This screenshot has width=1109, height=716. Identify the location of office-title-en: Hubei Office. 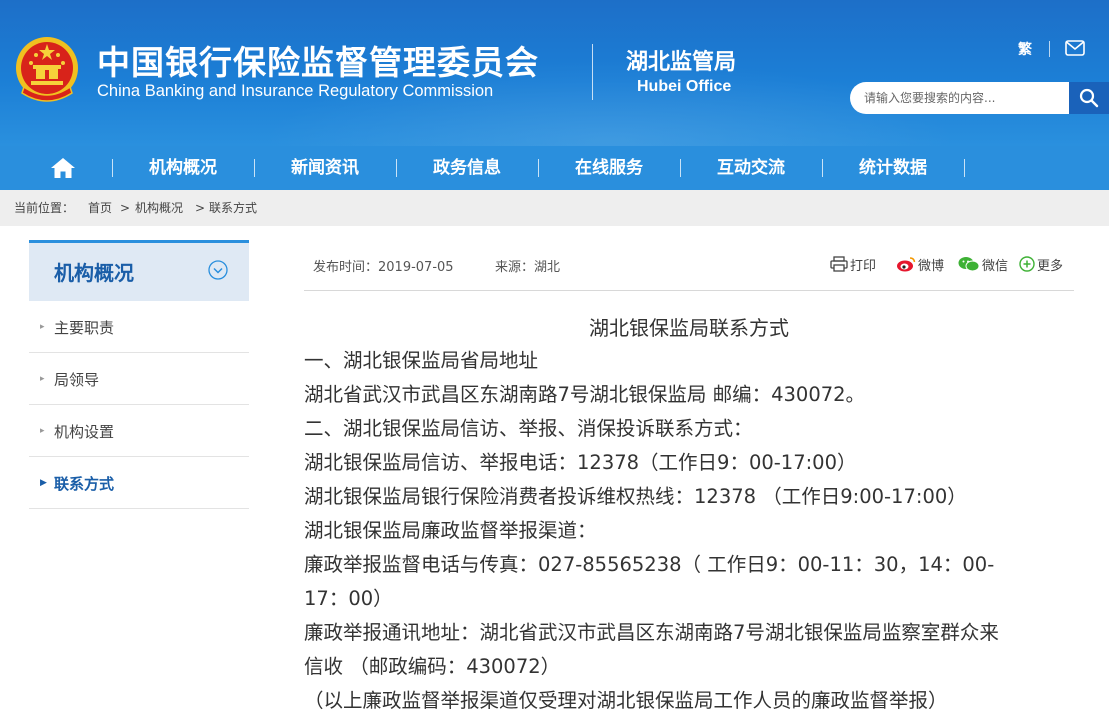
(684, 86).